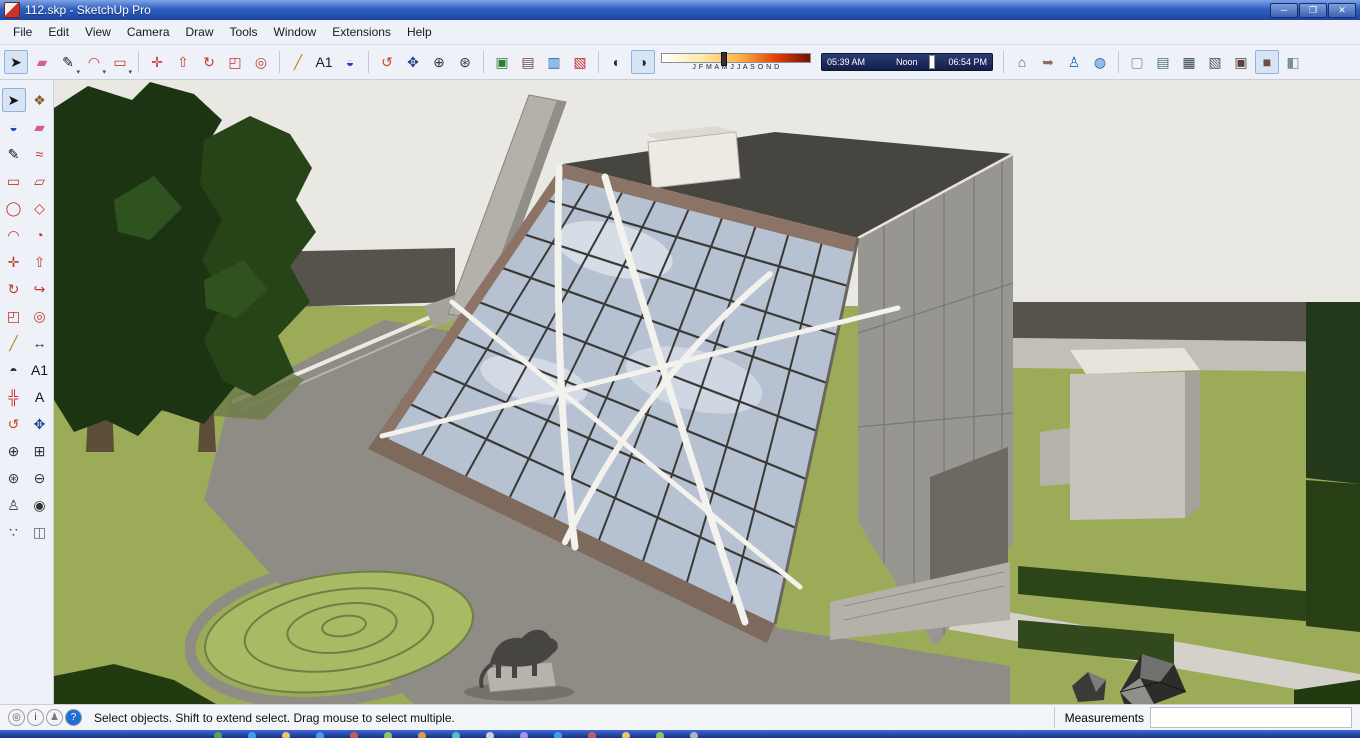 The height and width of the screenshot is (738, 1360). Describe the element at coordinates (120, 63) in the screenshot. I see `rectangle-tool-icon: ▭ ▾` at that location.